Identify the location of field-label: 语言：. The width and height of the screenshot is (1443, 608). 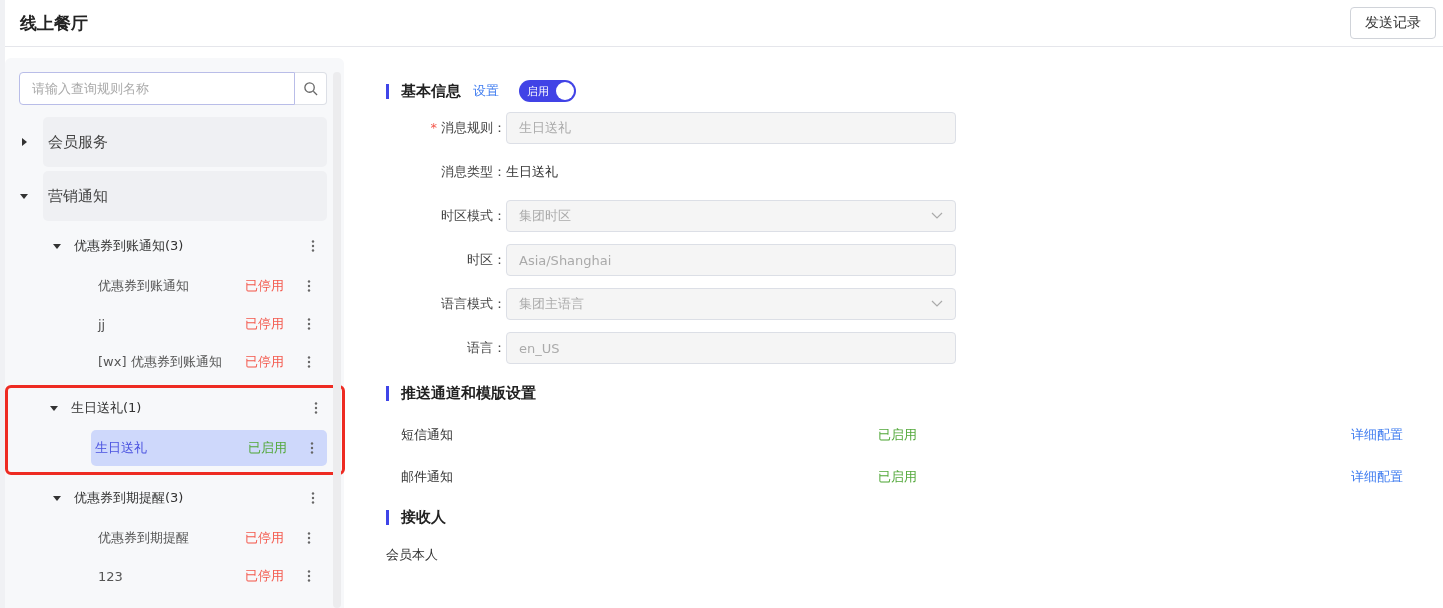
(486, 347).